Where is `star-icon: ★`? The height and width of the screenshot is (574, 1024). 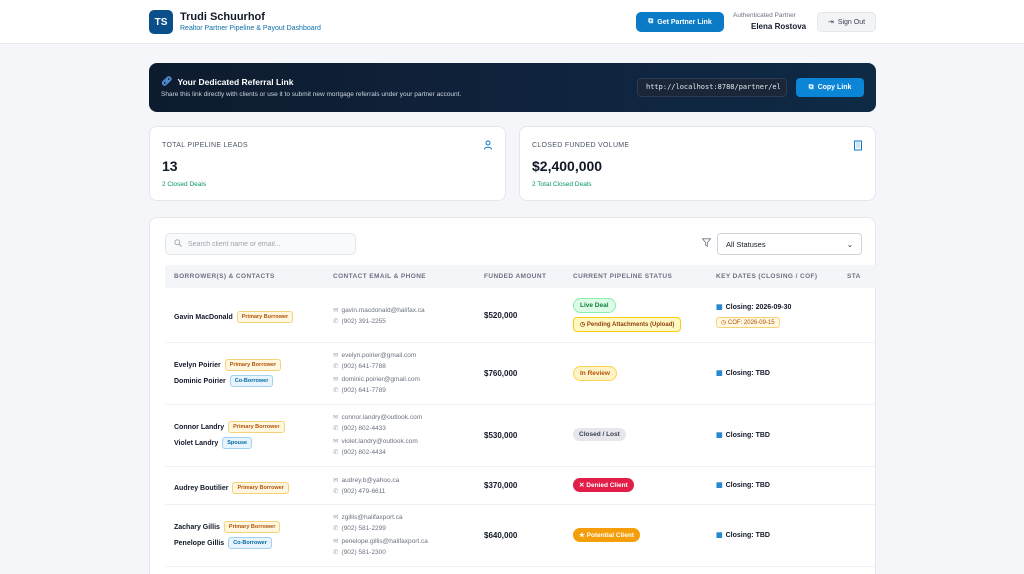
star-icon: ★ is located at coordinates (583, 535).